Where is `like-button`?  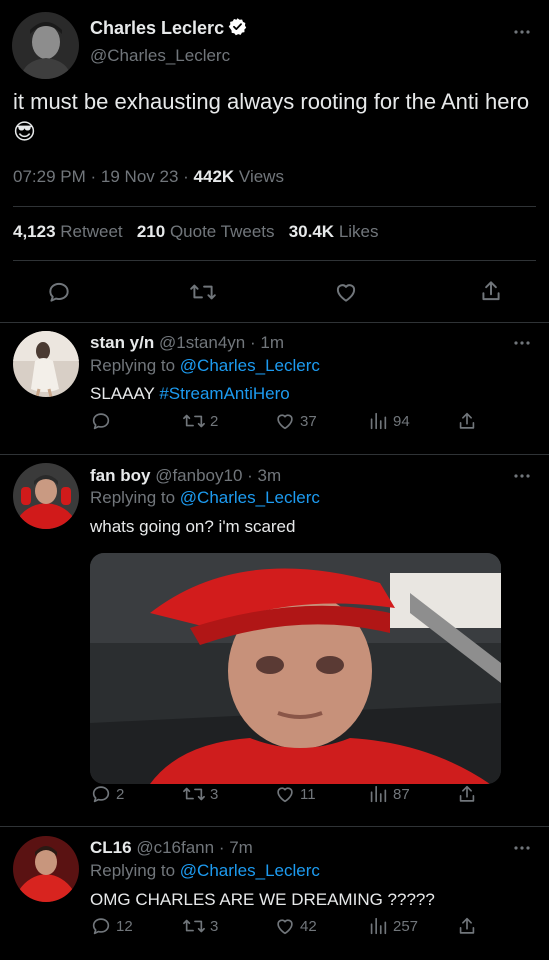 like-button is located at coordinates (346, 292).